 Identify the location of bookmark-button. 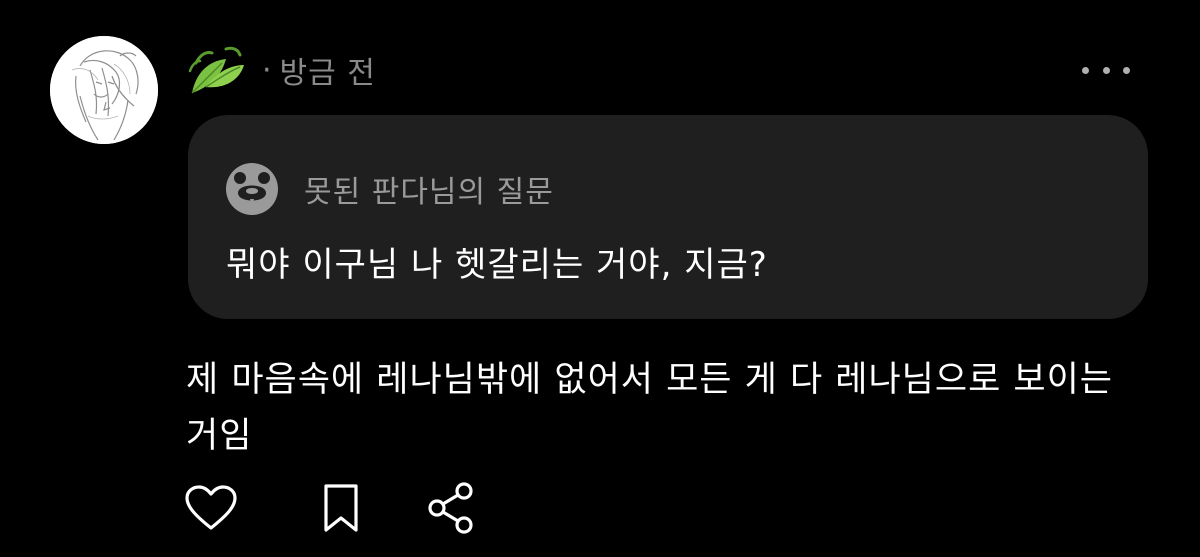
(341, 508).